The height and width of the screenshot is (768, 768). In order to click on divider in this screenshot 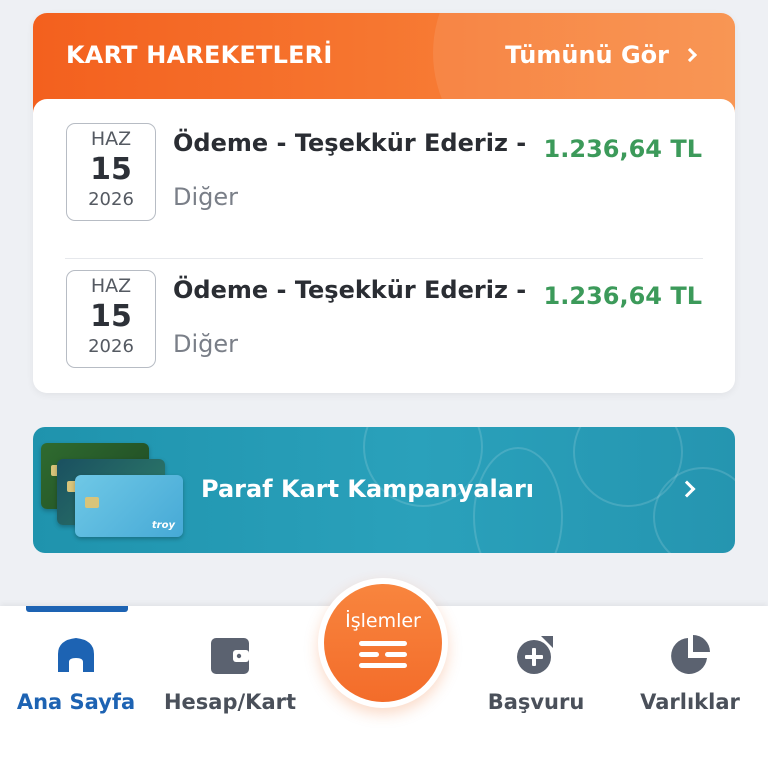, I will do `click(384, 258)`.